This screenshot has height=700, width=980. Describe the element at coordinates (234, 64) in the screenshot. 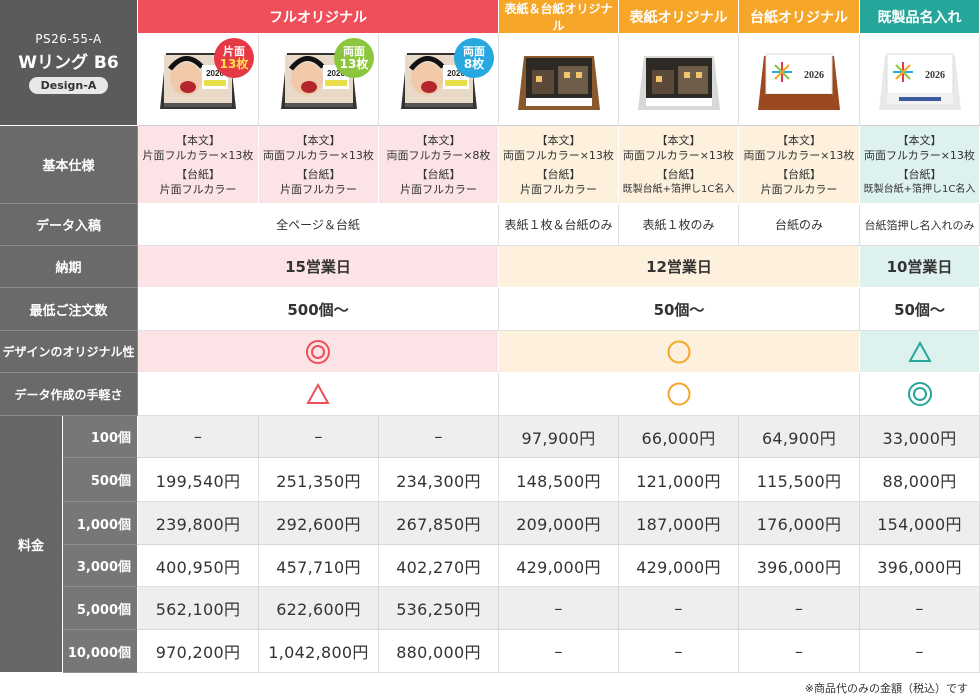

I see `badge-count: 13枚` at that location.